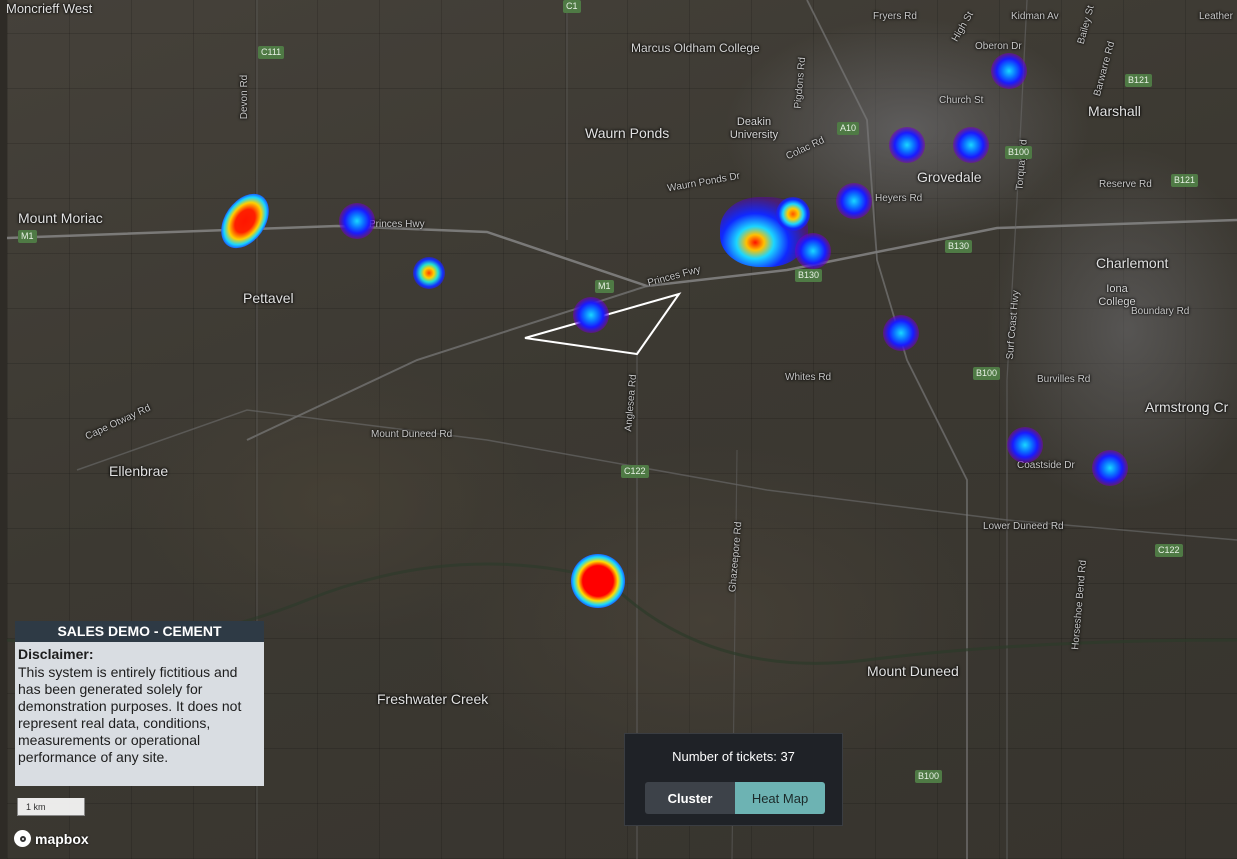 Image resolution: width=1237 pixels, height=859 pixels. What do you see at coordinates (1132, 263) in the screenshot?
I see `place-label: Charlemont` at bounding box center [1132, 263].